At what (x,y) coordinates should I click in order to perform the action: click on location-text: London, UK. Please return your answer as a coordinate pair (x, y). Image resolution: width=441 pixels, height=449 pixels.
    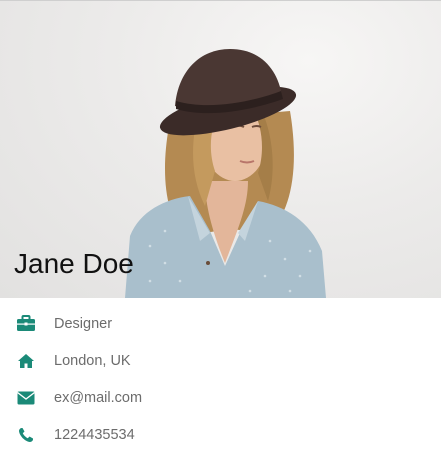
    Looking at the image, I should click on (92, 360).